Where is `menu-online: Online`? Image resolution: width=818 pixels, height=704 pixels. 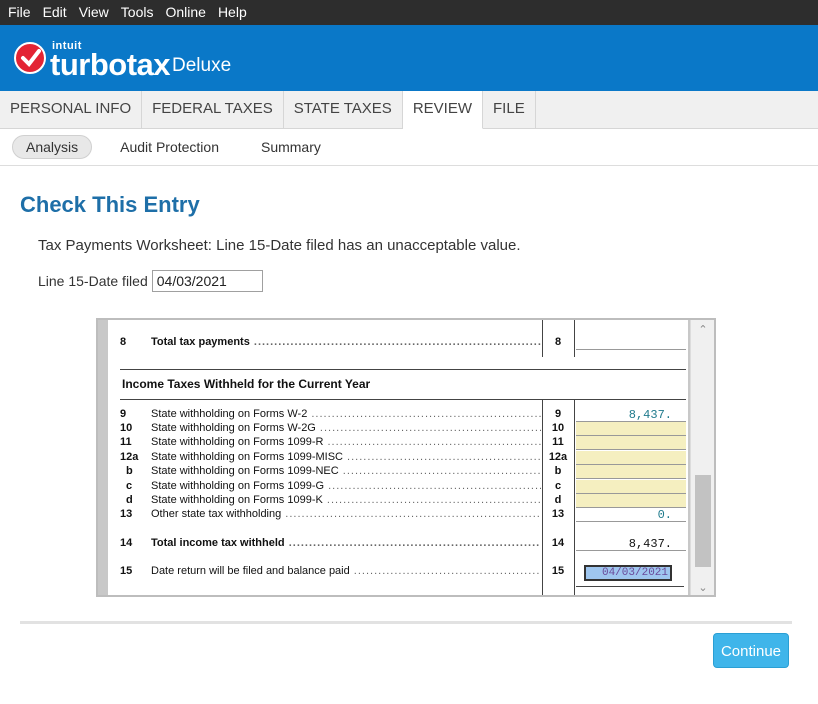
menu-online: Online is located at coordinates (185, 12).